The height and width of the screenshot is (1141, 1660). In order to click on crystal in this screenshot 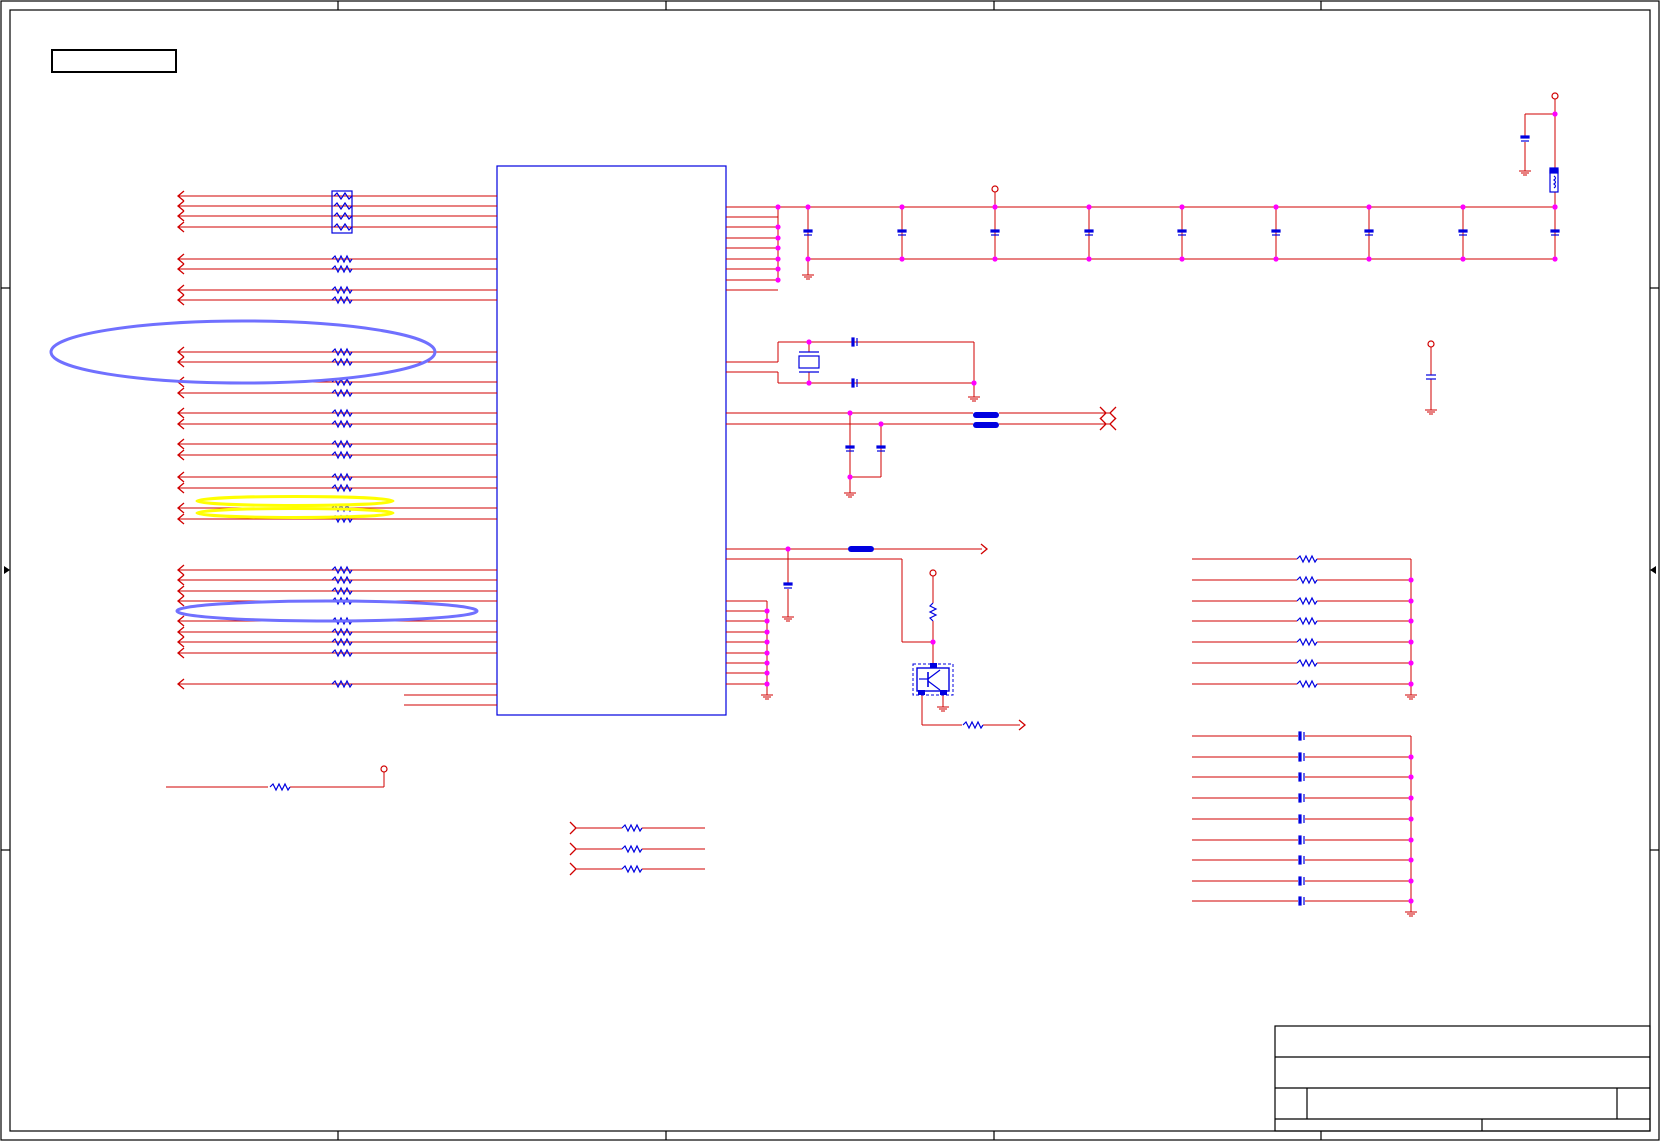, I will do `click(809, 362)`.